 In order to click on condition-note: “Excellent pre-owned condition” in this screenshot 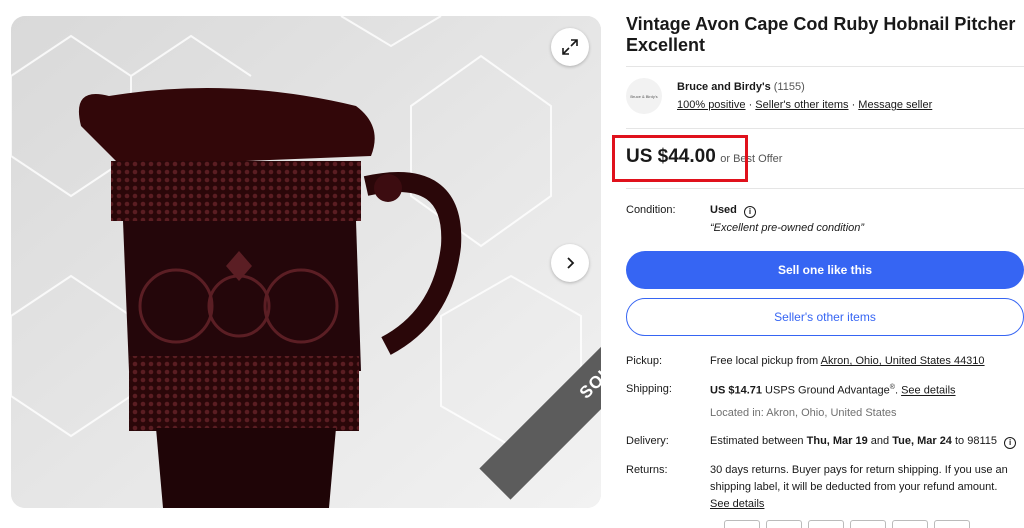, I will do `click(787, 228)`.